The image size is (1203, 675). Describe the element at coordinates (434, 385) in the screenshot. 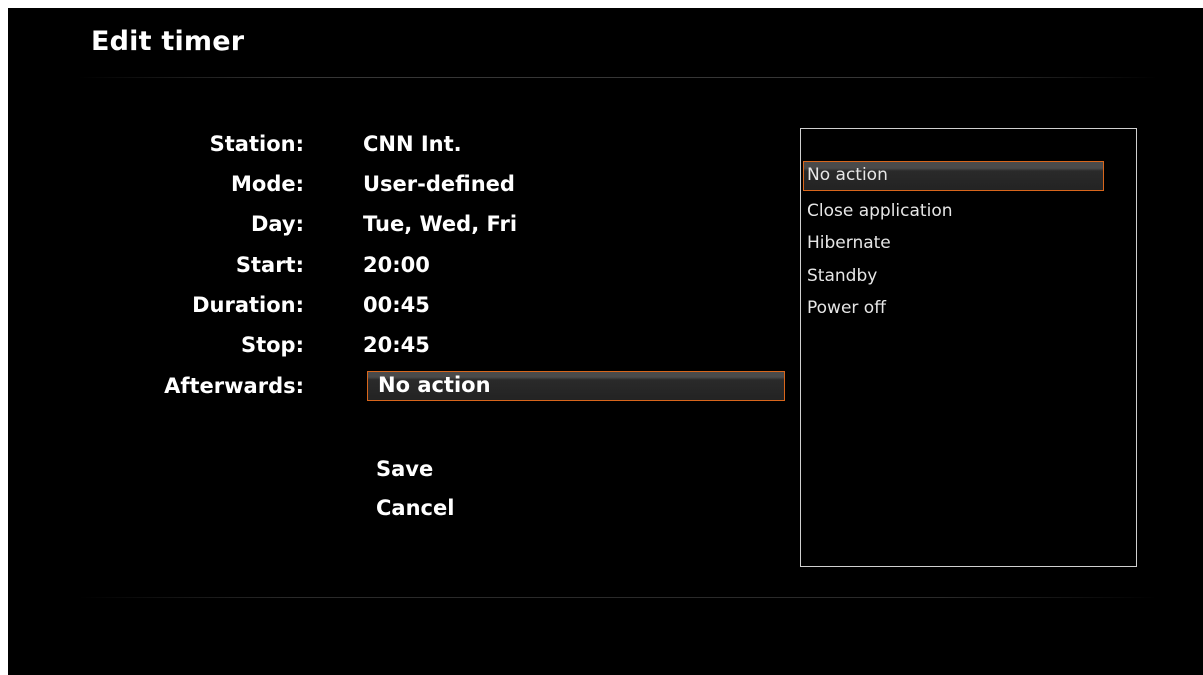

I see `afterwards-selected-value: No action` at that location.